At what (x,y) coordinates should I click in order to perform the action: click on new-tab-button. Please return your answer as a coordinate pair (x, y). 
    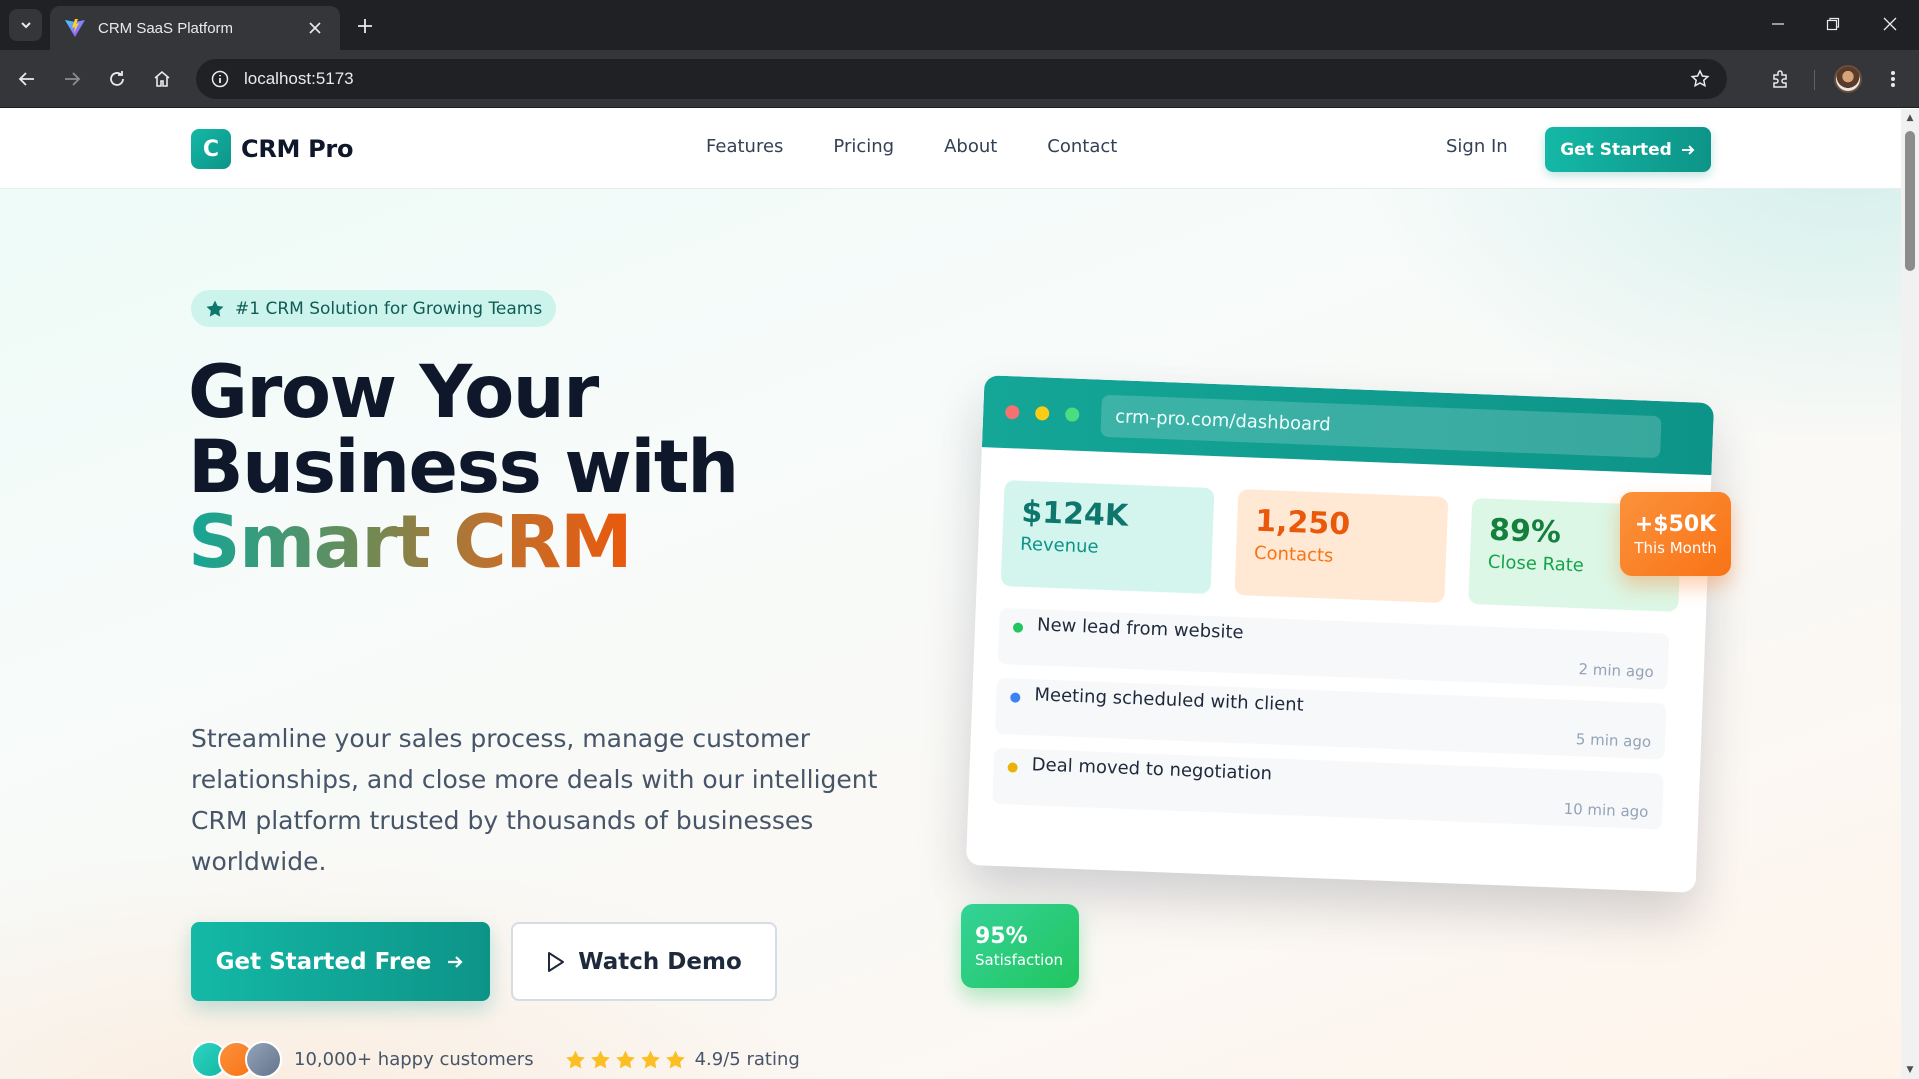
    Looking at the image, I should click on (365, 26).